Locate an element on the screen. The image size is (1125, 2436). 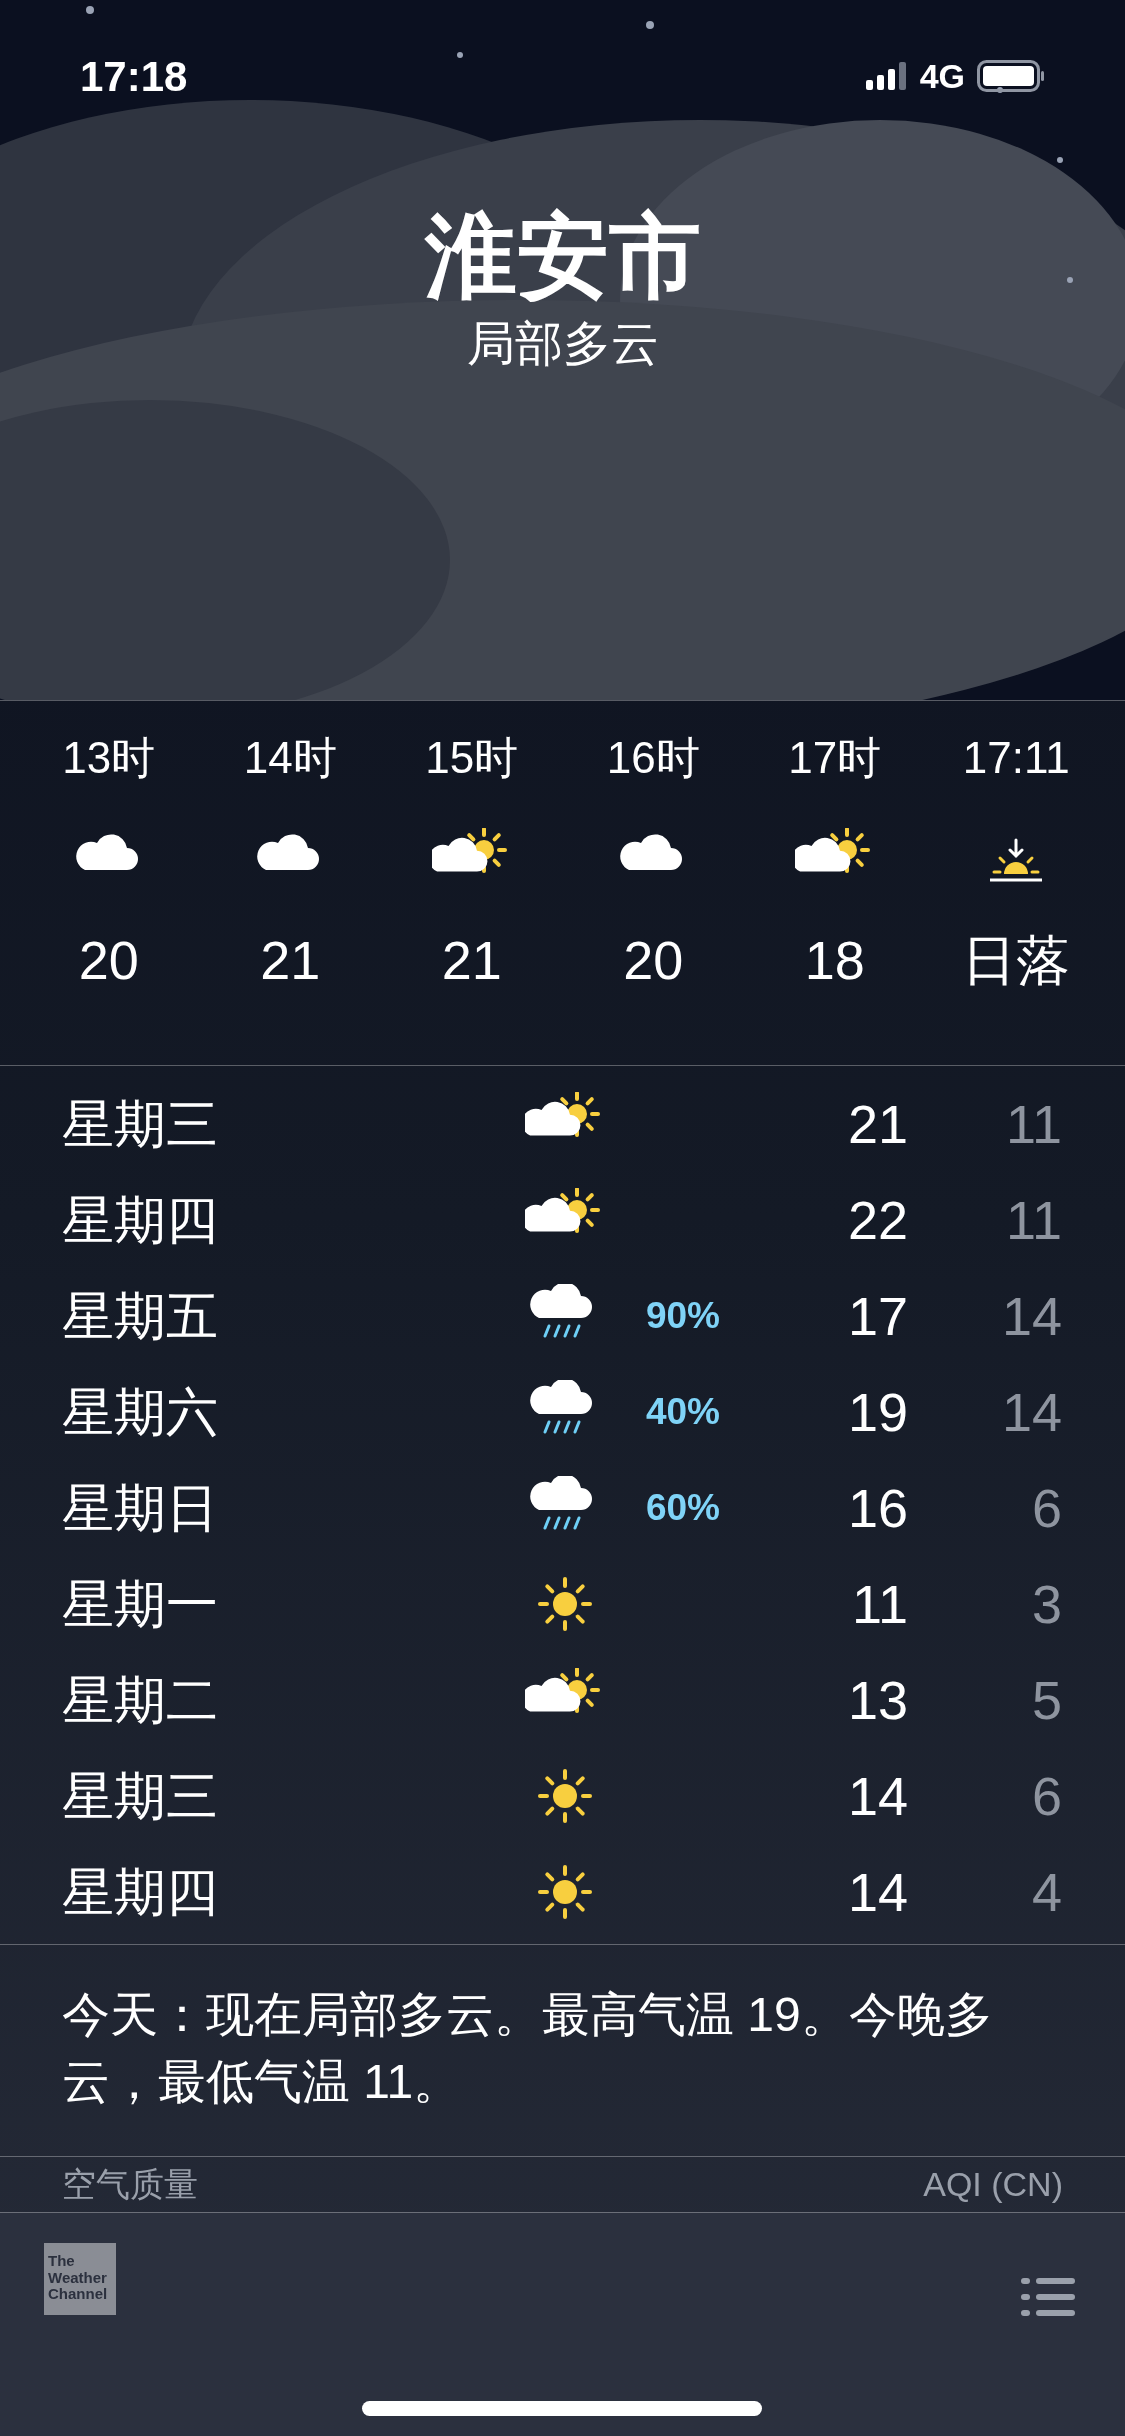
hour-label: 16时 is located at coordinates (653, 758).